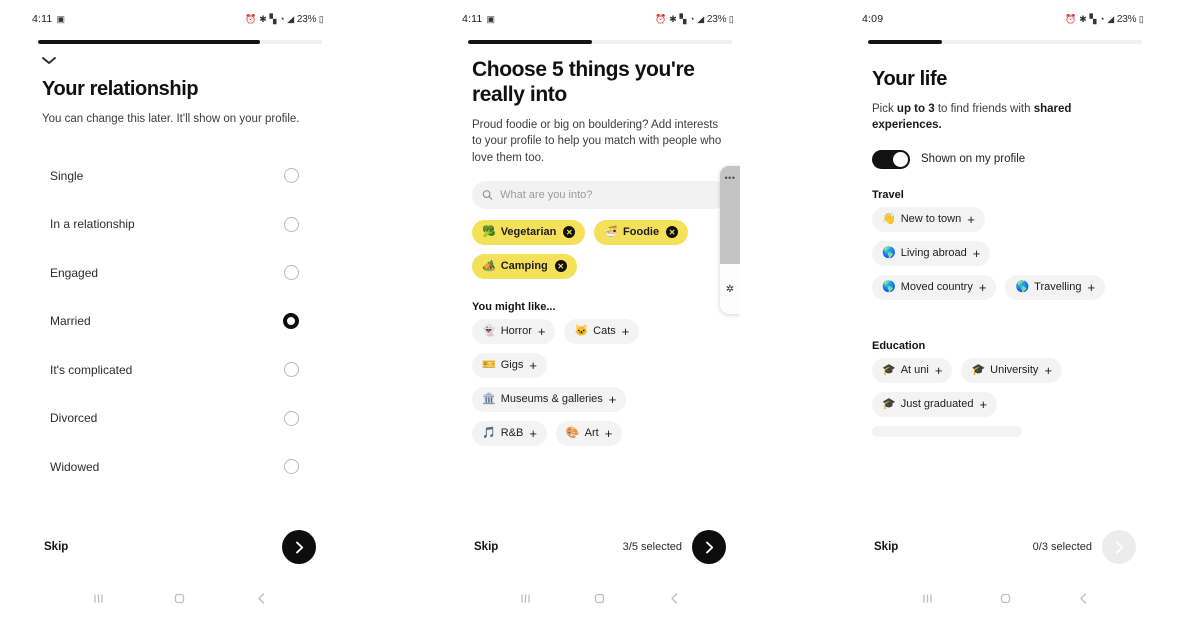  What do you see at coordinates (180, 466) in the screenshot?
I see `relationship-option-row: Widowed` at bounding box center [180, 466].